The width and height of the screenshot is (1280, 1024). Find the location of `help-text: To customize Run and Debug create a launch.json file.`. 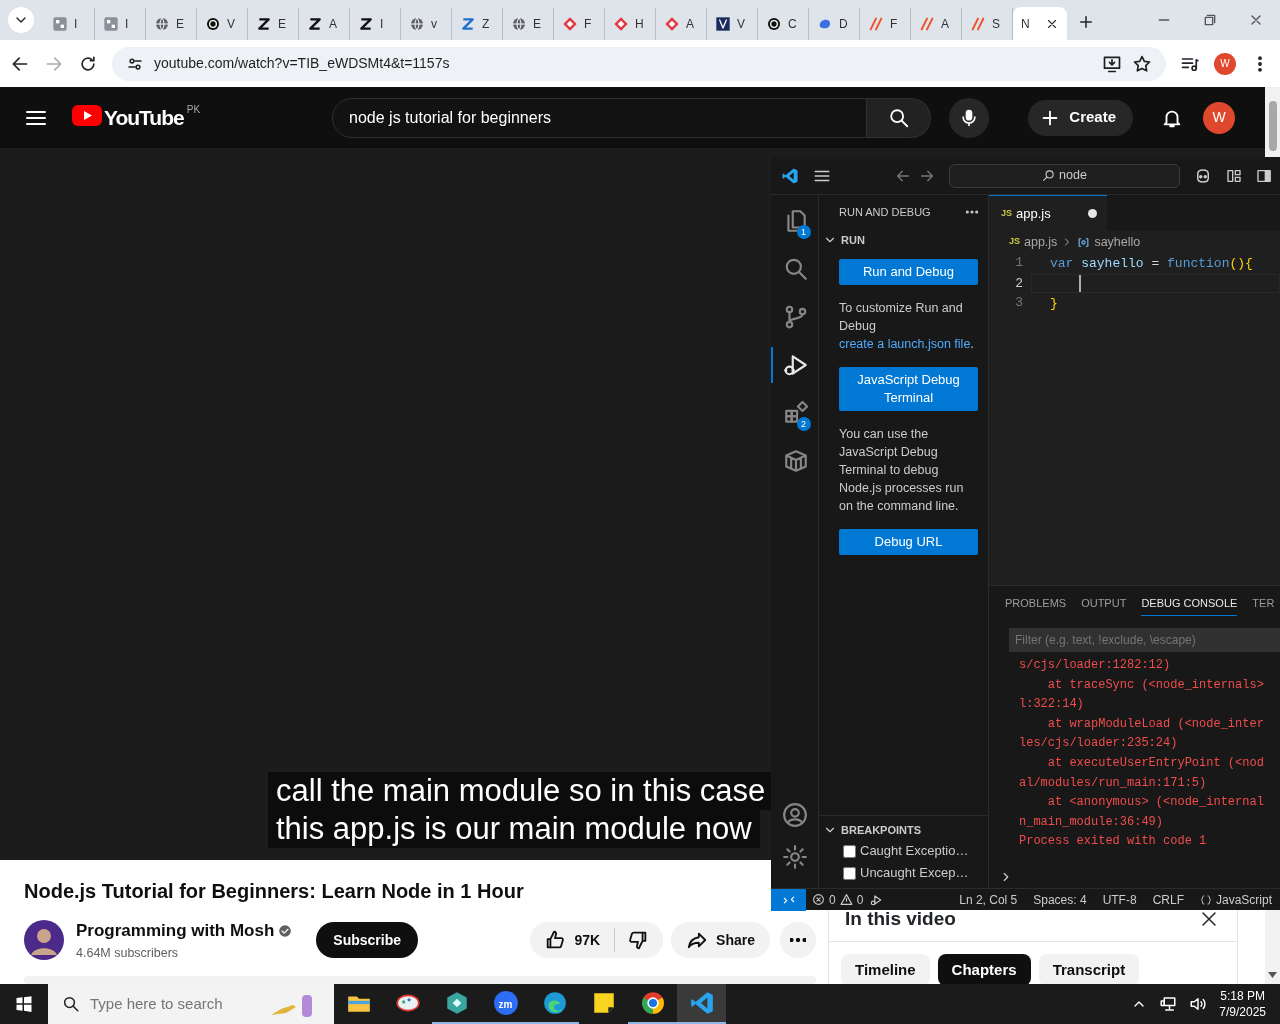

help-text: To customize Run and Debug create a launch.json file. is located at coordinates (907, 326).